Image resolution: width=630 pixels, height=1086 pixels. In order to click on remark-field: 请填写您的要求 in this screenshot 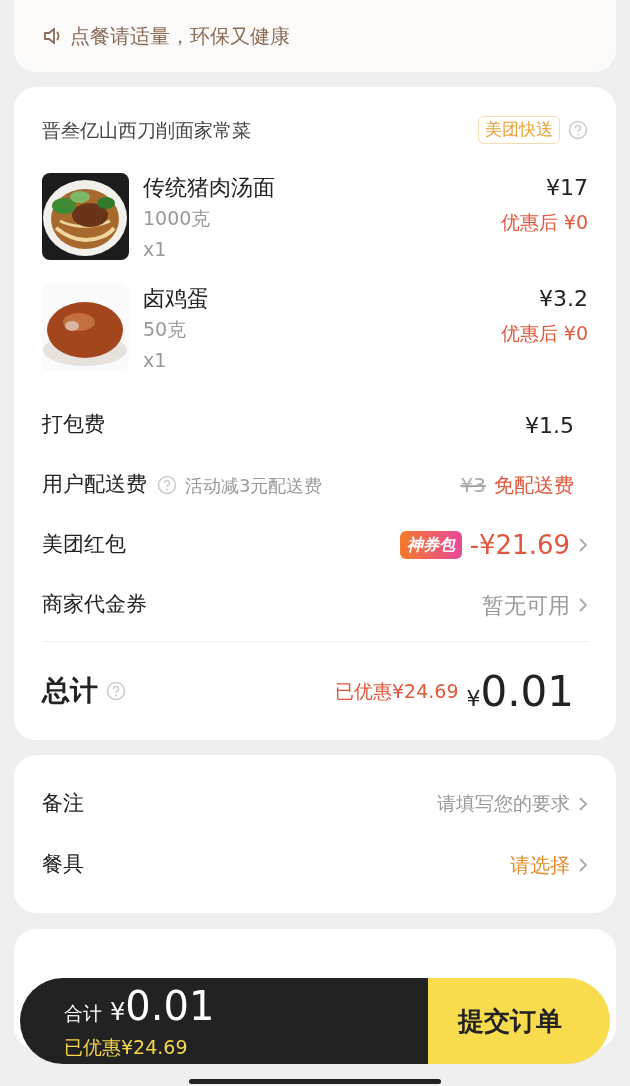, I will do `click(503, 803)`.